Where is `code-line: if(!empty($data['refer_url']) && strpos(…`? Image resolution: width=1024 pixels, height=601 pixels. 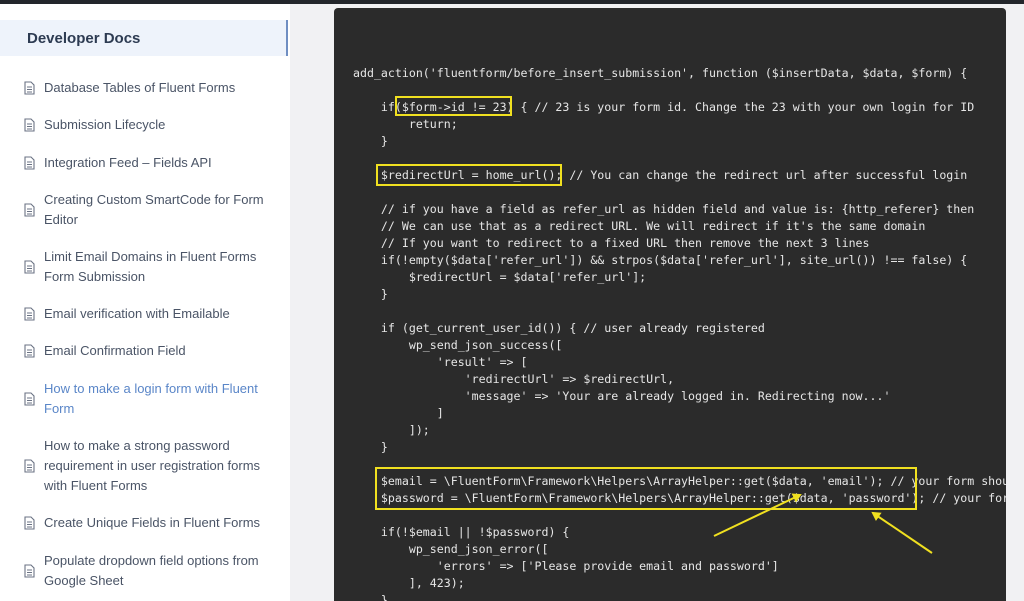
code-line: if(!empty($data['refer_url']) && strpos(… is located at coordinates (660, 260).